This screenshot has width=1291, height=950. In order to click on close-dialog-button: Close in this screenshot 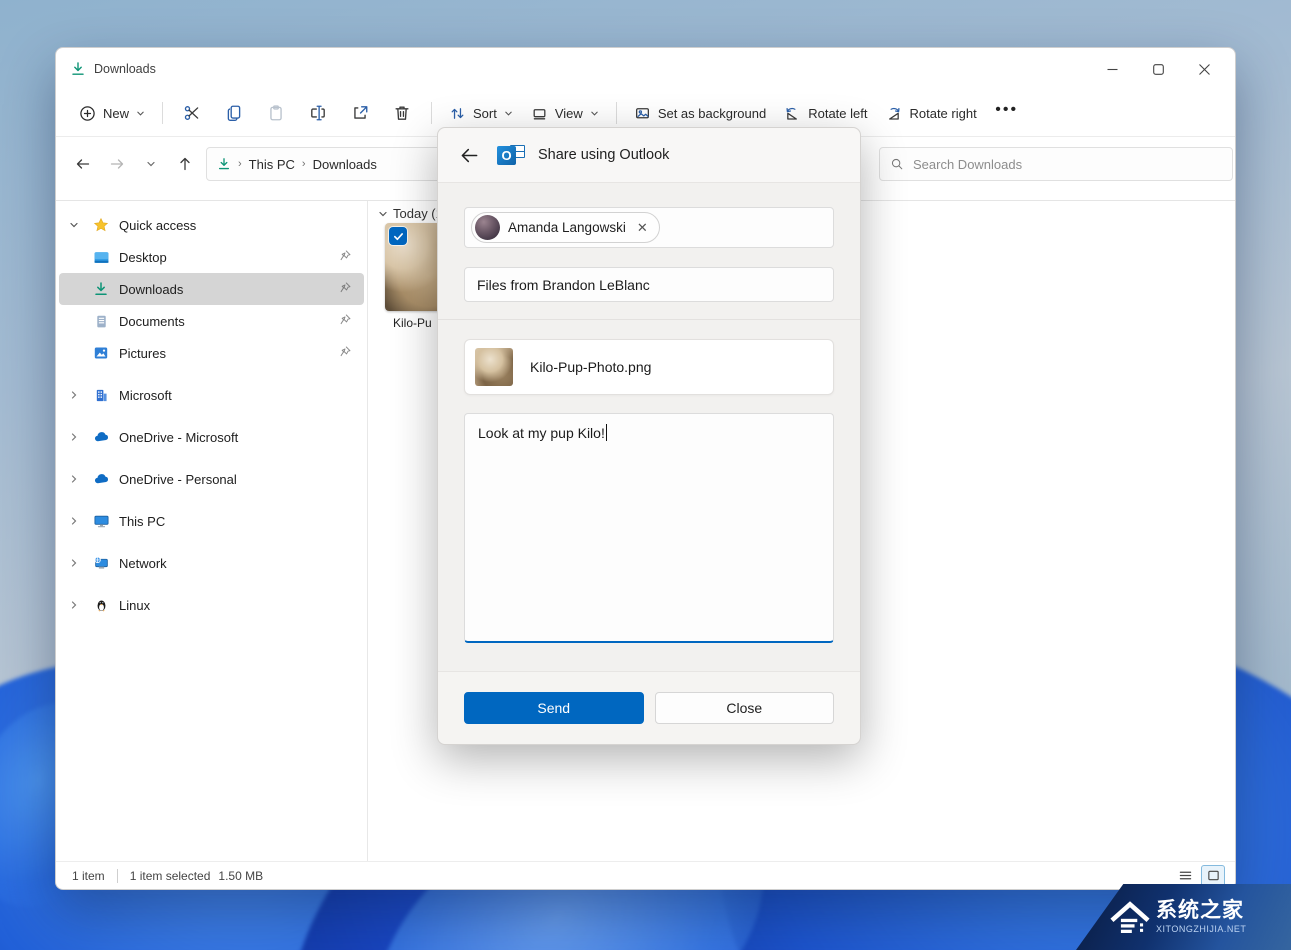, I will do `click(744, 708)`.